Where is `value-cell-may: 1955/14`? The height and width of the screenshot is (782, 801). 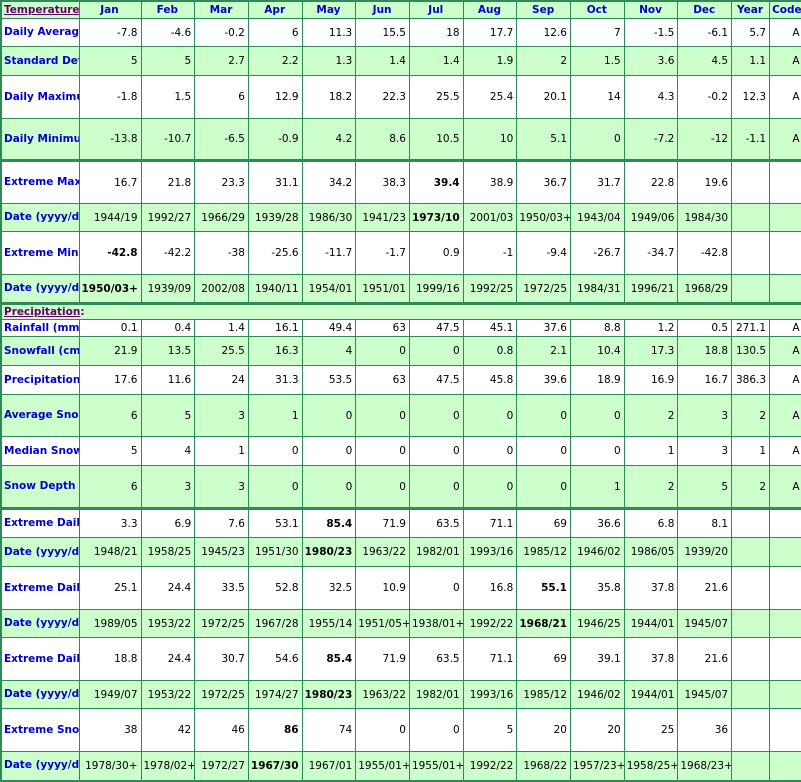 value-cell-may: 1955/14 is located at coordinates (329, 623).